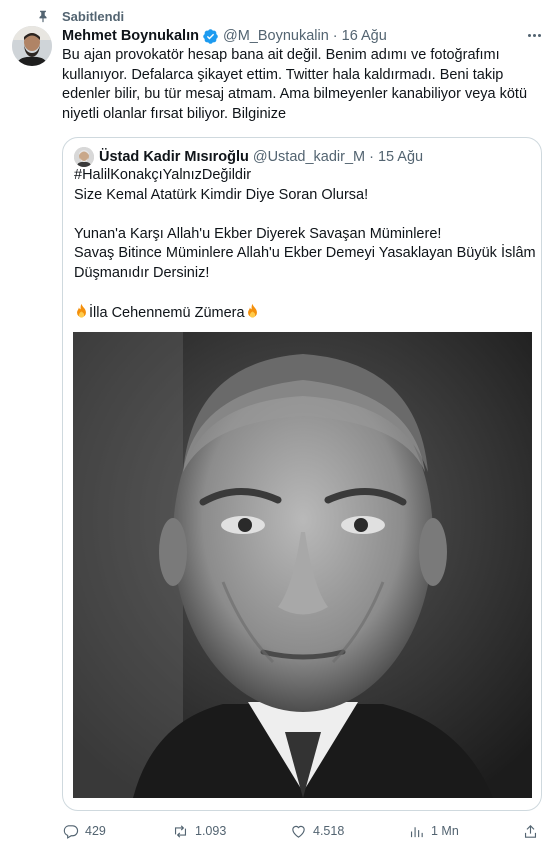  Describe the element at coordinates (210, 36) in the screenshot. I see `verified-badge-icon` at that location.